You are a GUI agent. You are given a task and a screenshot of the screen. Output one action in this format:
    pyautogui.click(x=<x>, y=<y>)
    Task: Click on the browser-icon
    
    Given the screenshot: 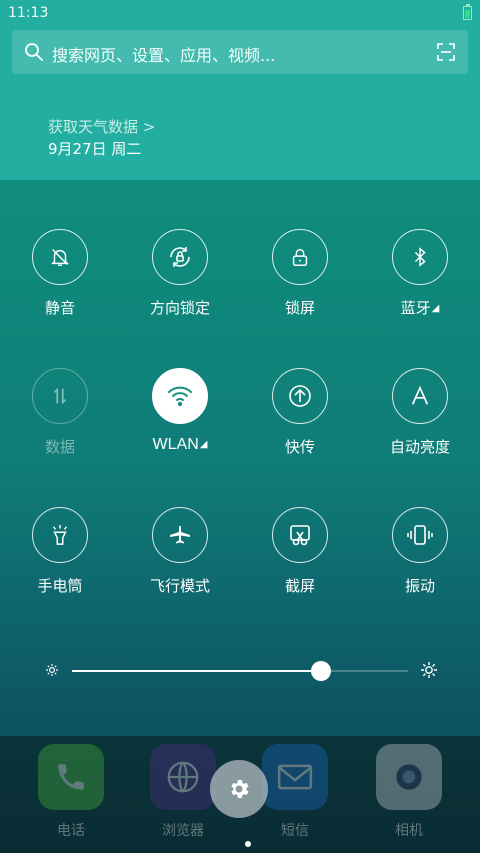 What is the action you would take?
    pyautogui.click(x=183, y=777)
    